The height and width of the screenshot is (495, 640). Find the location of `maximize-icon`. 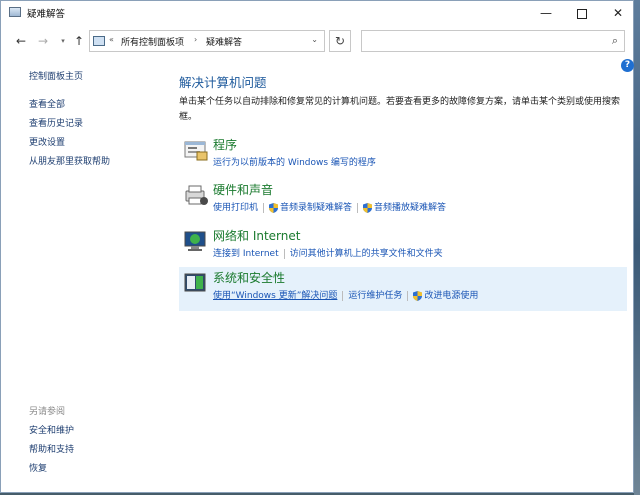

maximize-icon is located at coordinates (582, 13).